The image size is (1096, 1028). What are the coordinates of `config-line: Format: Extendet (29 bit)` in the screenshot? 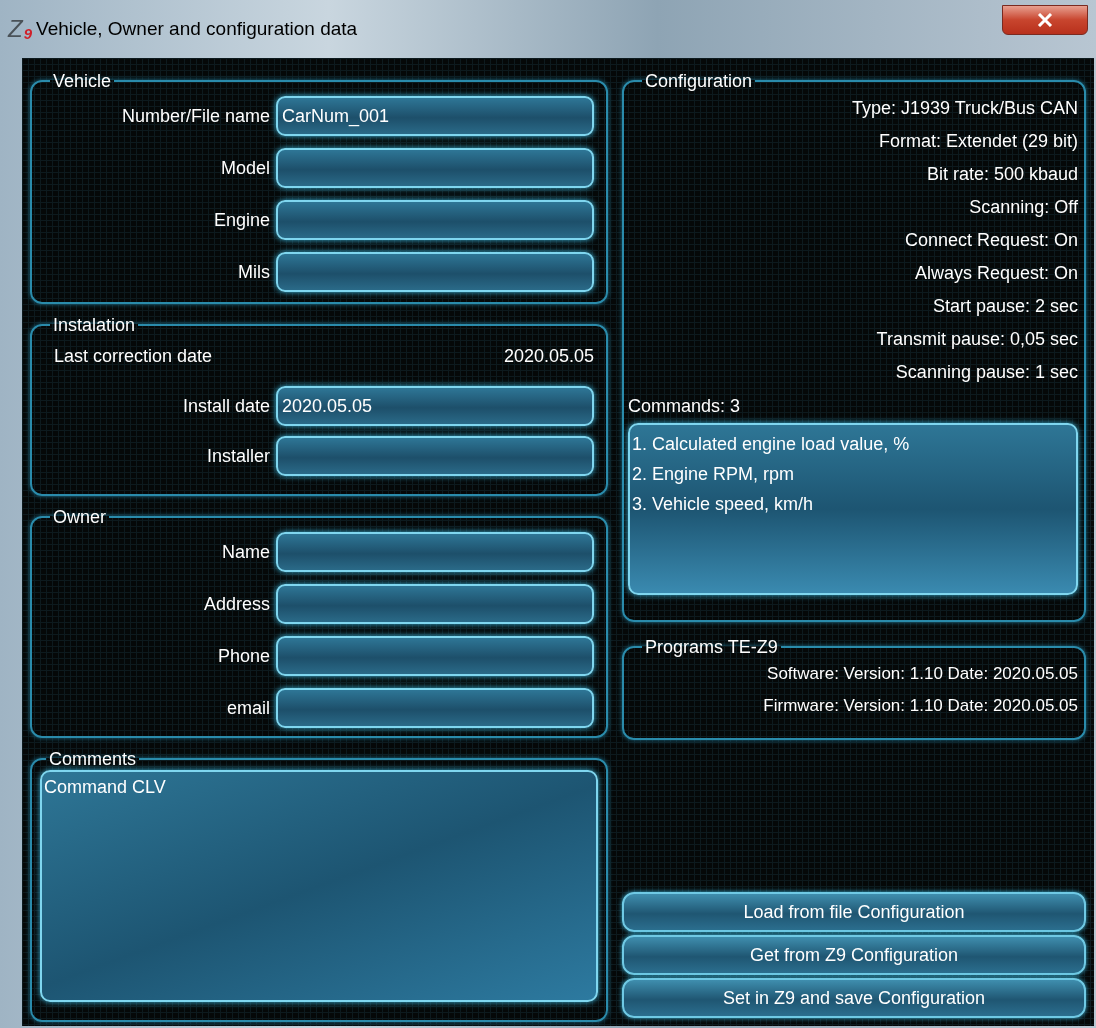 It's located at (978, 141).